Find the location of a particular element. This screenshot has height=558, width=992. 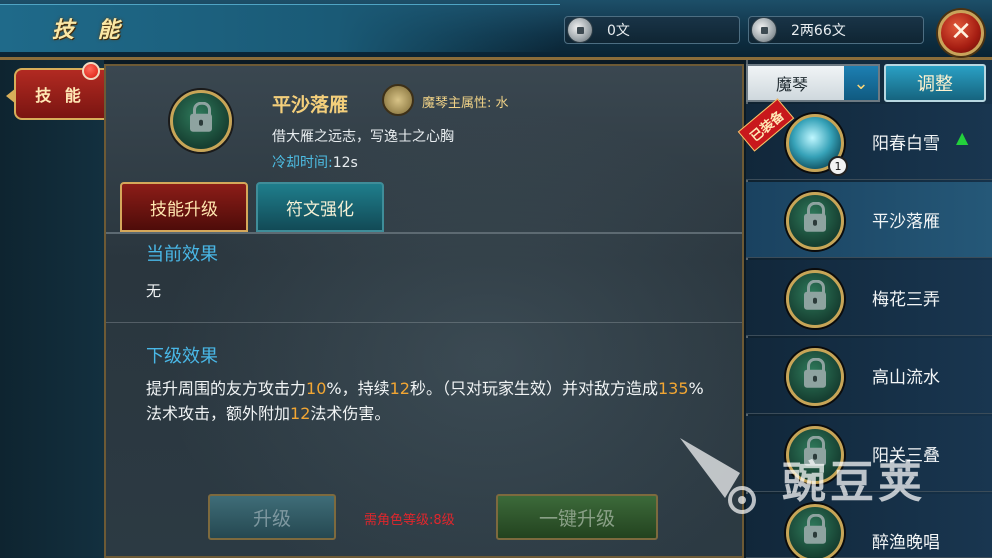

coin-icon is located at coordinates (580, 30).